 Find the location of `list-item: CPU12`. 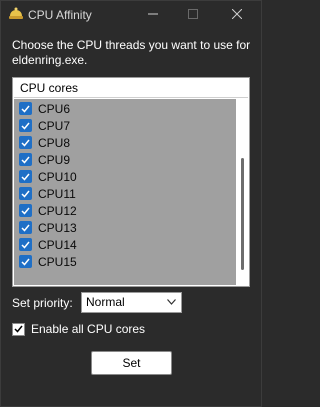

list-item: CPU12 is located at coordinates (48, 210).